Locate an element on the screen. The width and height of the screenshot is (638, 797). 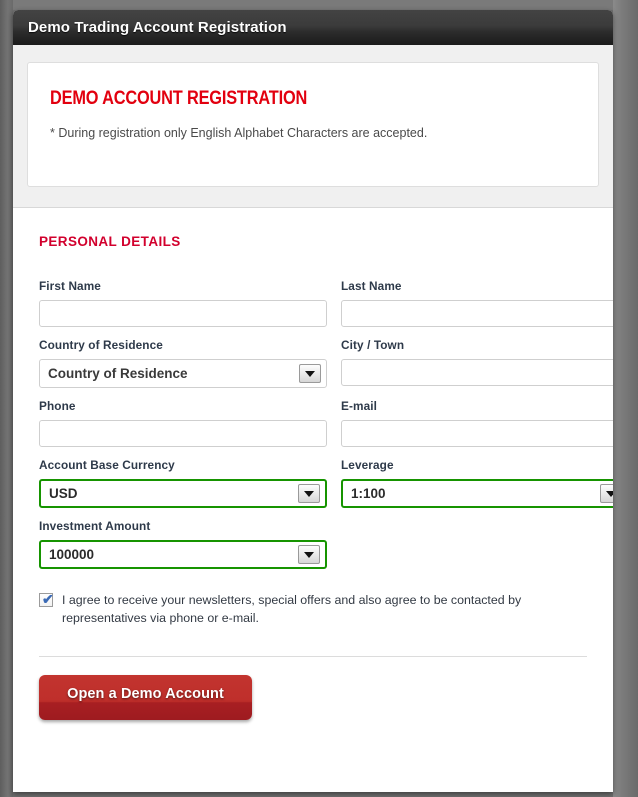
form-footer: Open a Demo Account is located at coordinates (313, 699).